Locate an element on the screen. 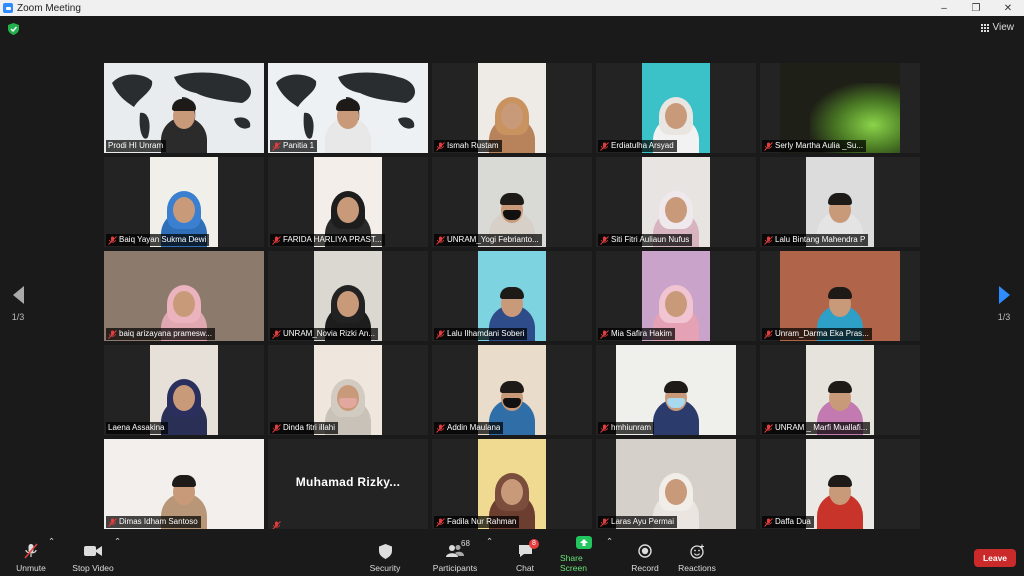 Image resolution: width=1024 pixels, height=576 pixels. participant-name-label: Prodi HI Unram is located at coordinates (136, 146).